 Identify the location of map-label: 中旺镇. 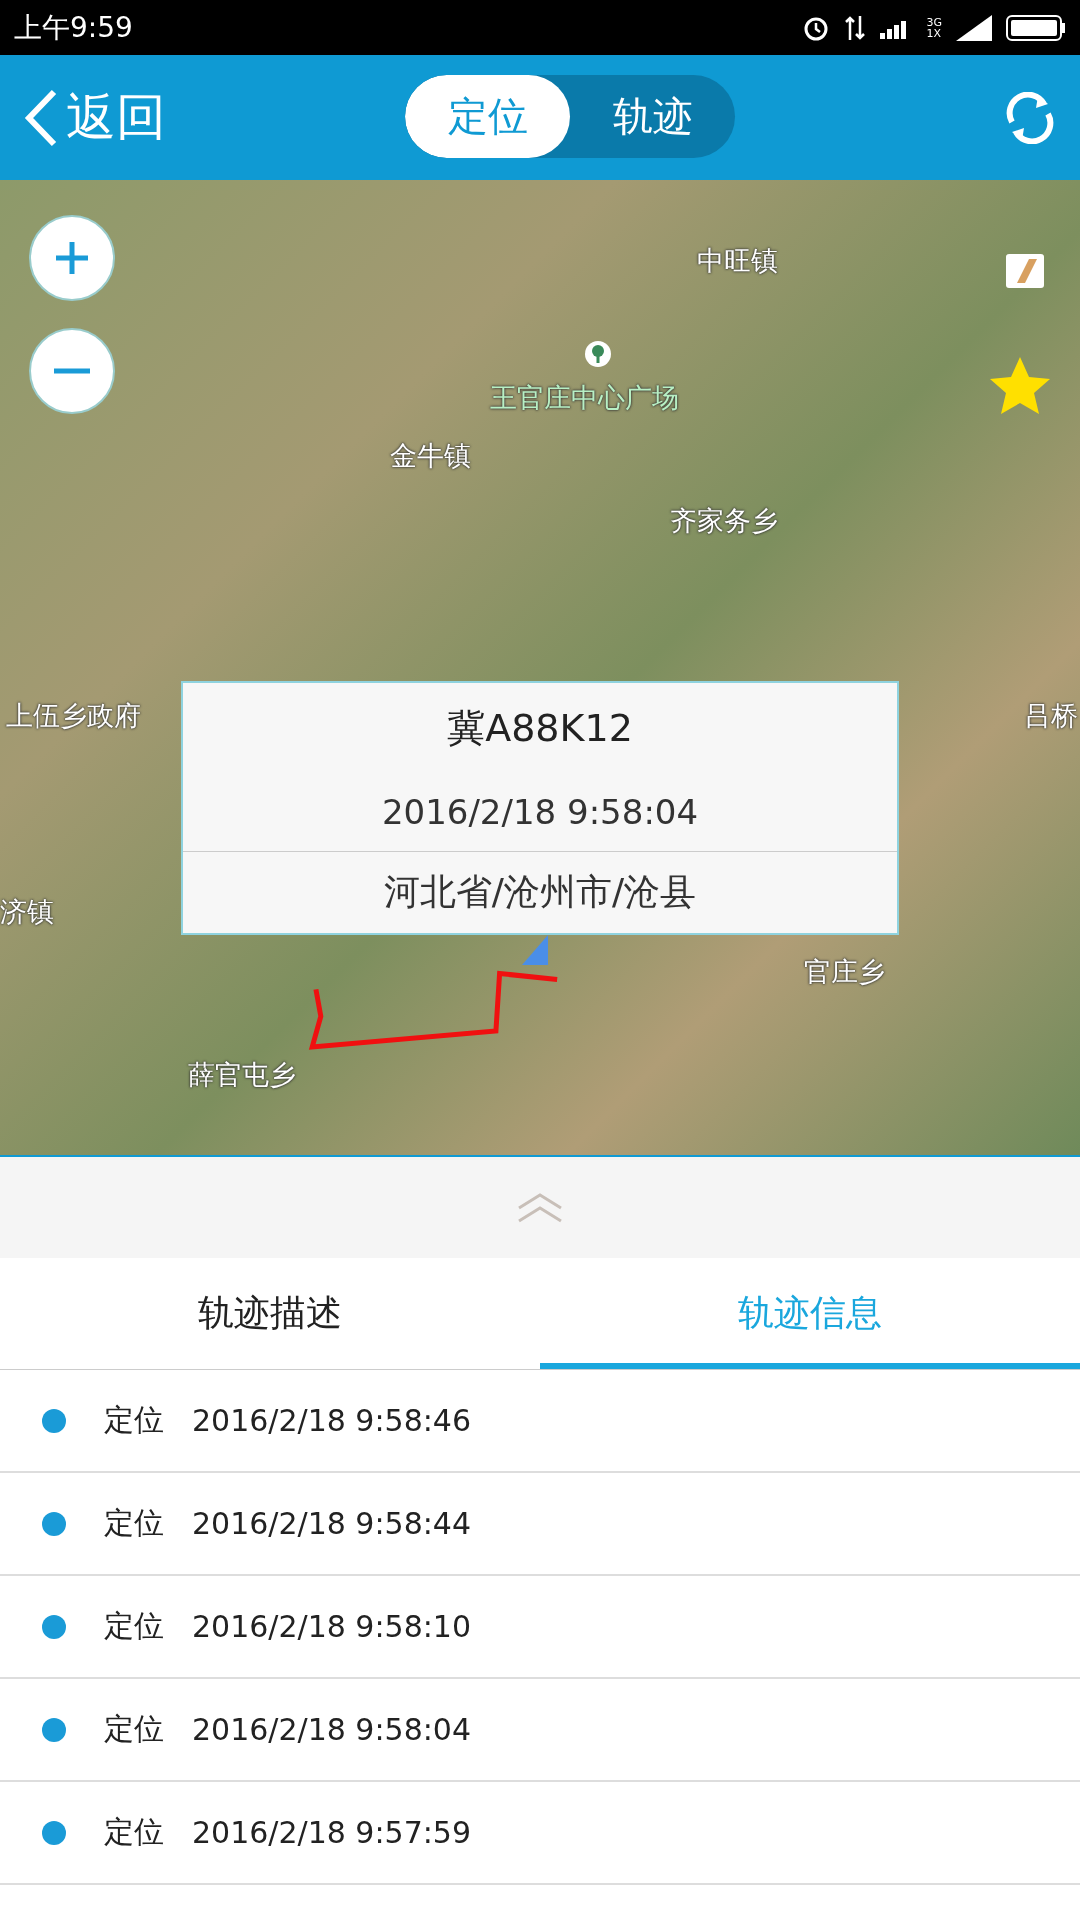
(737, 261).